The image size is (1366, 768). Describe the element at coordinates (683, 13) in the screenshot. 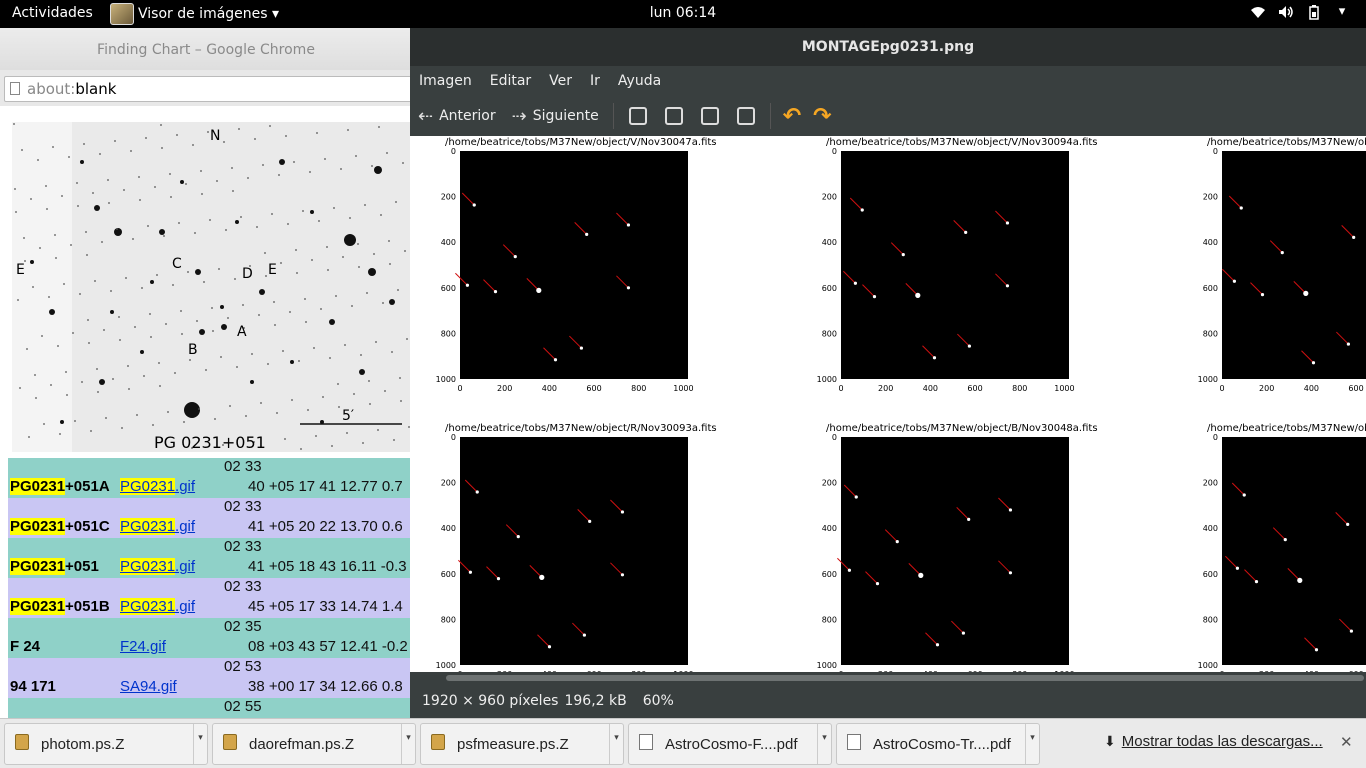

I see `clock: lun 06:14` at that location.